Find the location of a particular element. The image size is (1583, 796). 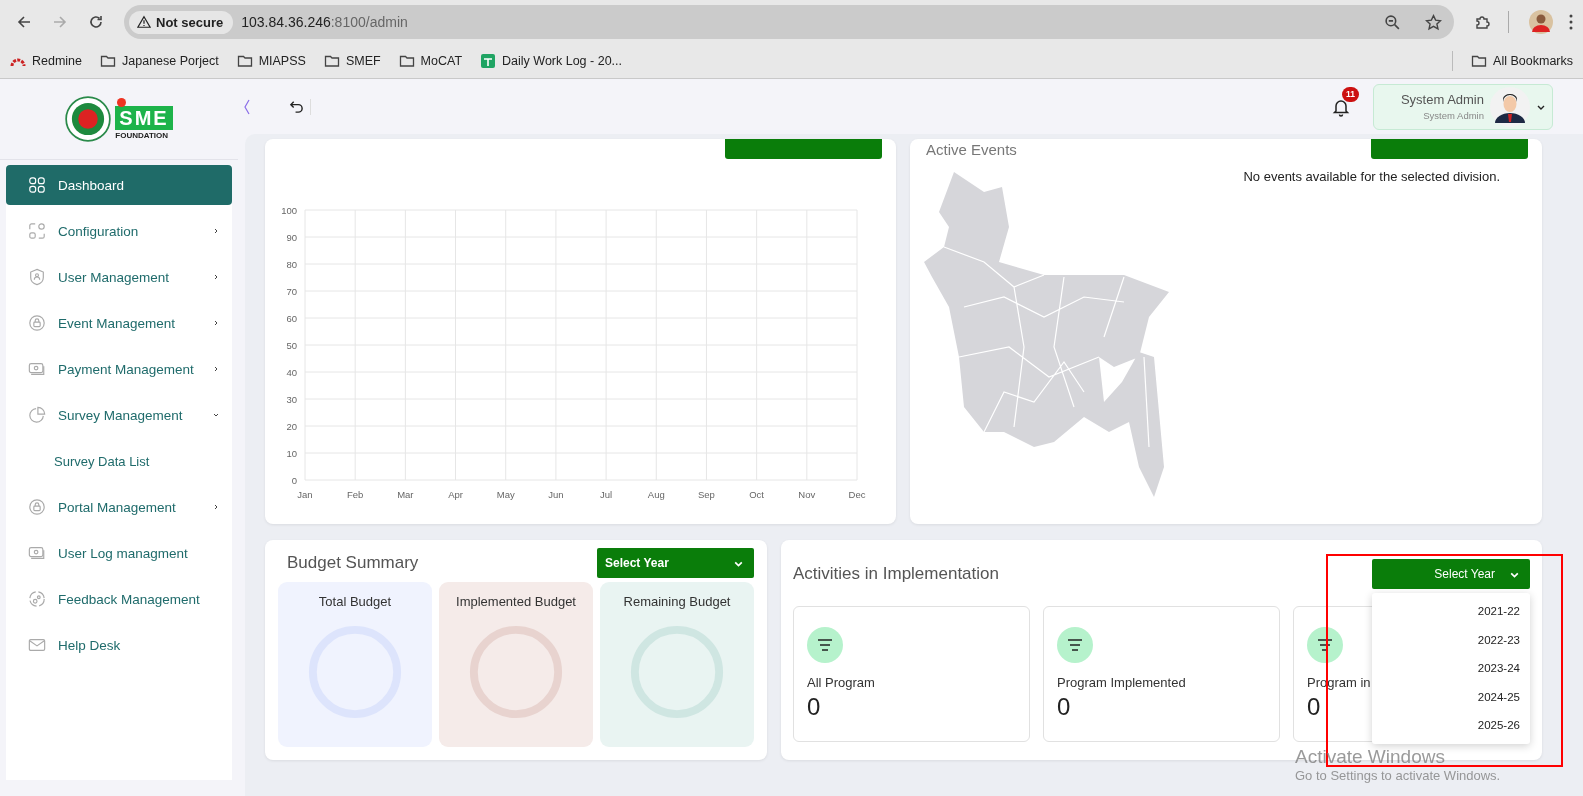

y-tick-label: 80 is located at coordinates (291, 264).